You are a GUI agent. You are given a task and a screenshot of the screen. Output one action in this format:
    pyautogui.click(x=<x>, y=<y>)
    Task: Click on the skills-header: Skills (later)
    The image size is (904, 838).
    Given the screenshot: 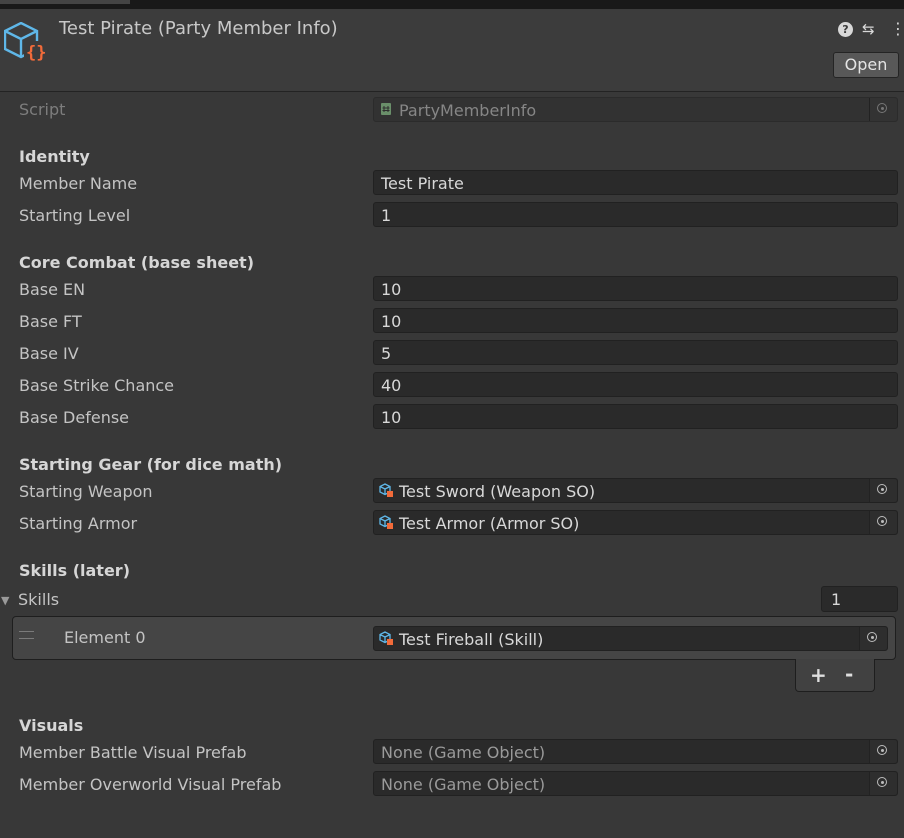 What is the action you would take?
    pyautogui.click(x=75, y=570)
    